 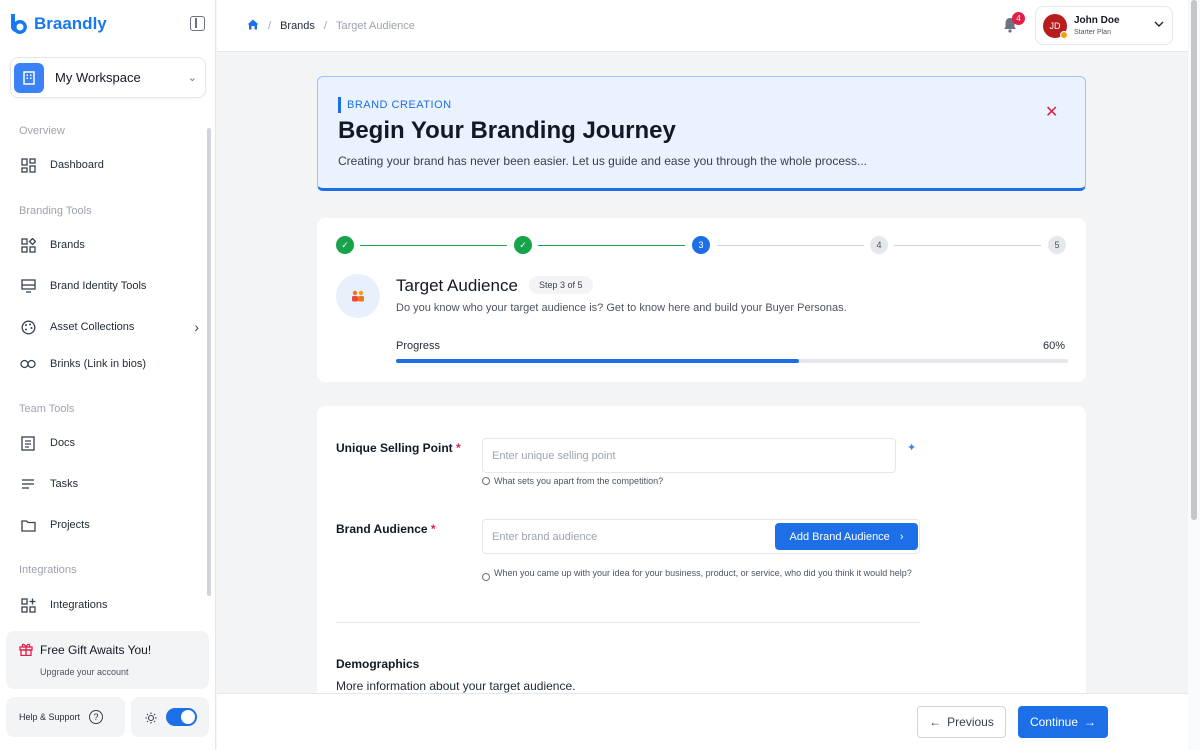 What do you see at coordinates (253, 26) in the screenshot?
I see `home-icon` at bounding box center [253, 26].